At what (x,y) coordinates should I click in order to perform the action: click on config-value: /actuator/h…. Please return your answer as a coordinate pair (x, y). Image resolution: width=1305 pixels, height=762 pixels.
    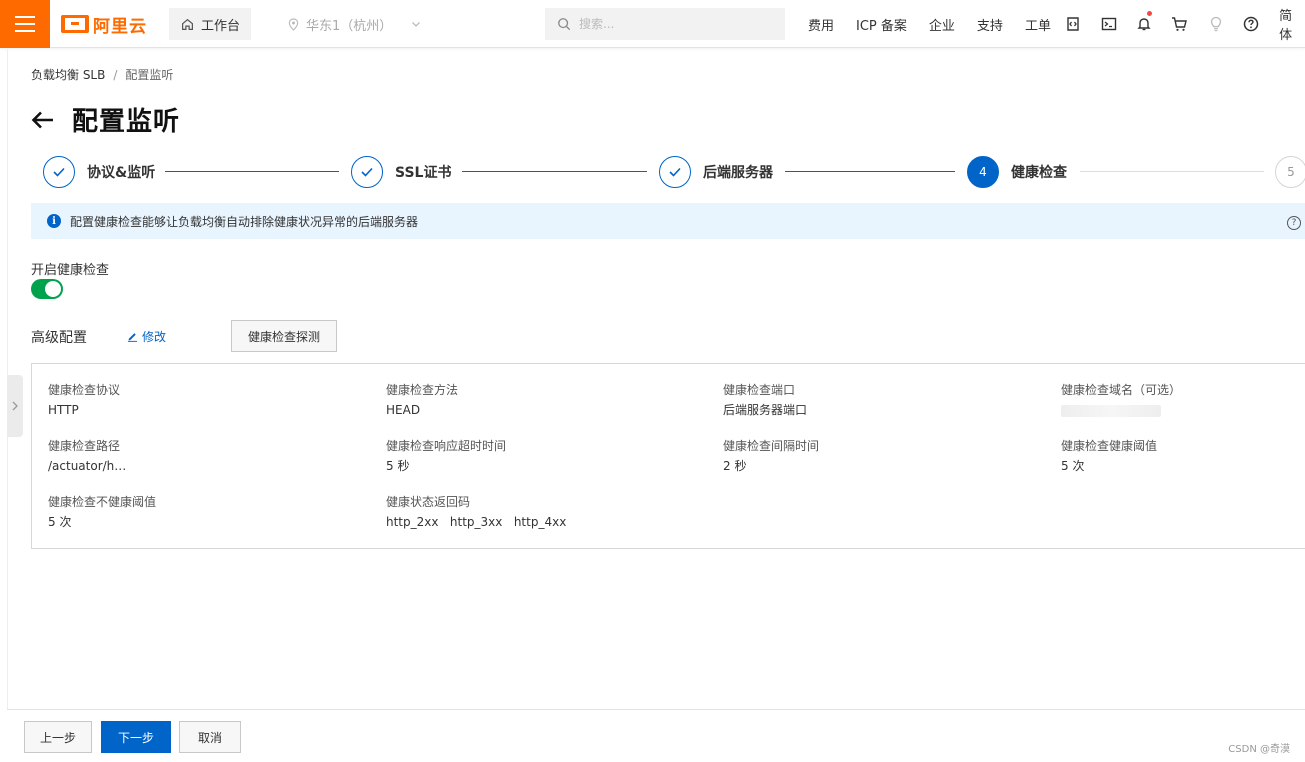
    Looking at the image, I should click on (87, 466).